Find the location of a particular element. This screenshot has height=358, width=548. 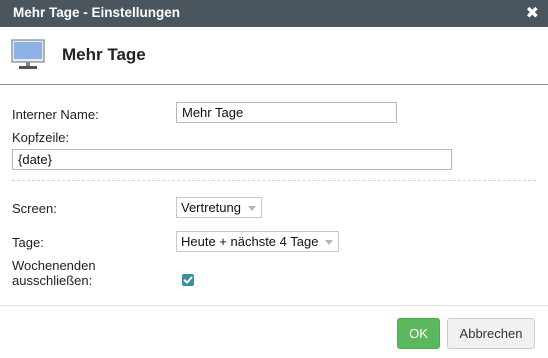

exclude-weekends-label-line1: Wochenenden is located at coordinates (54, 265).